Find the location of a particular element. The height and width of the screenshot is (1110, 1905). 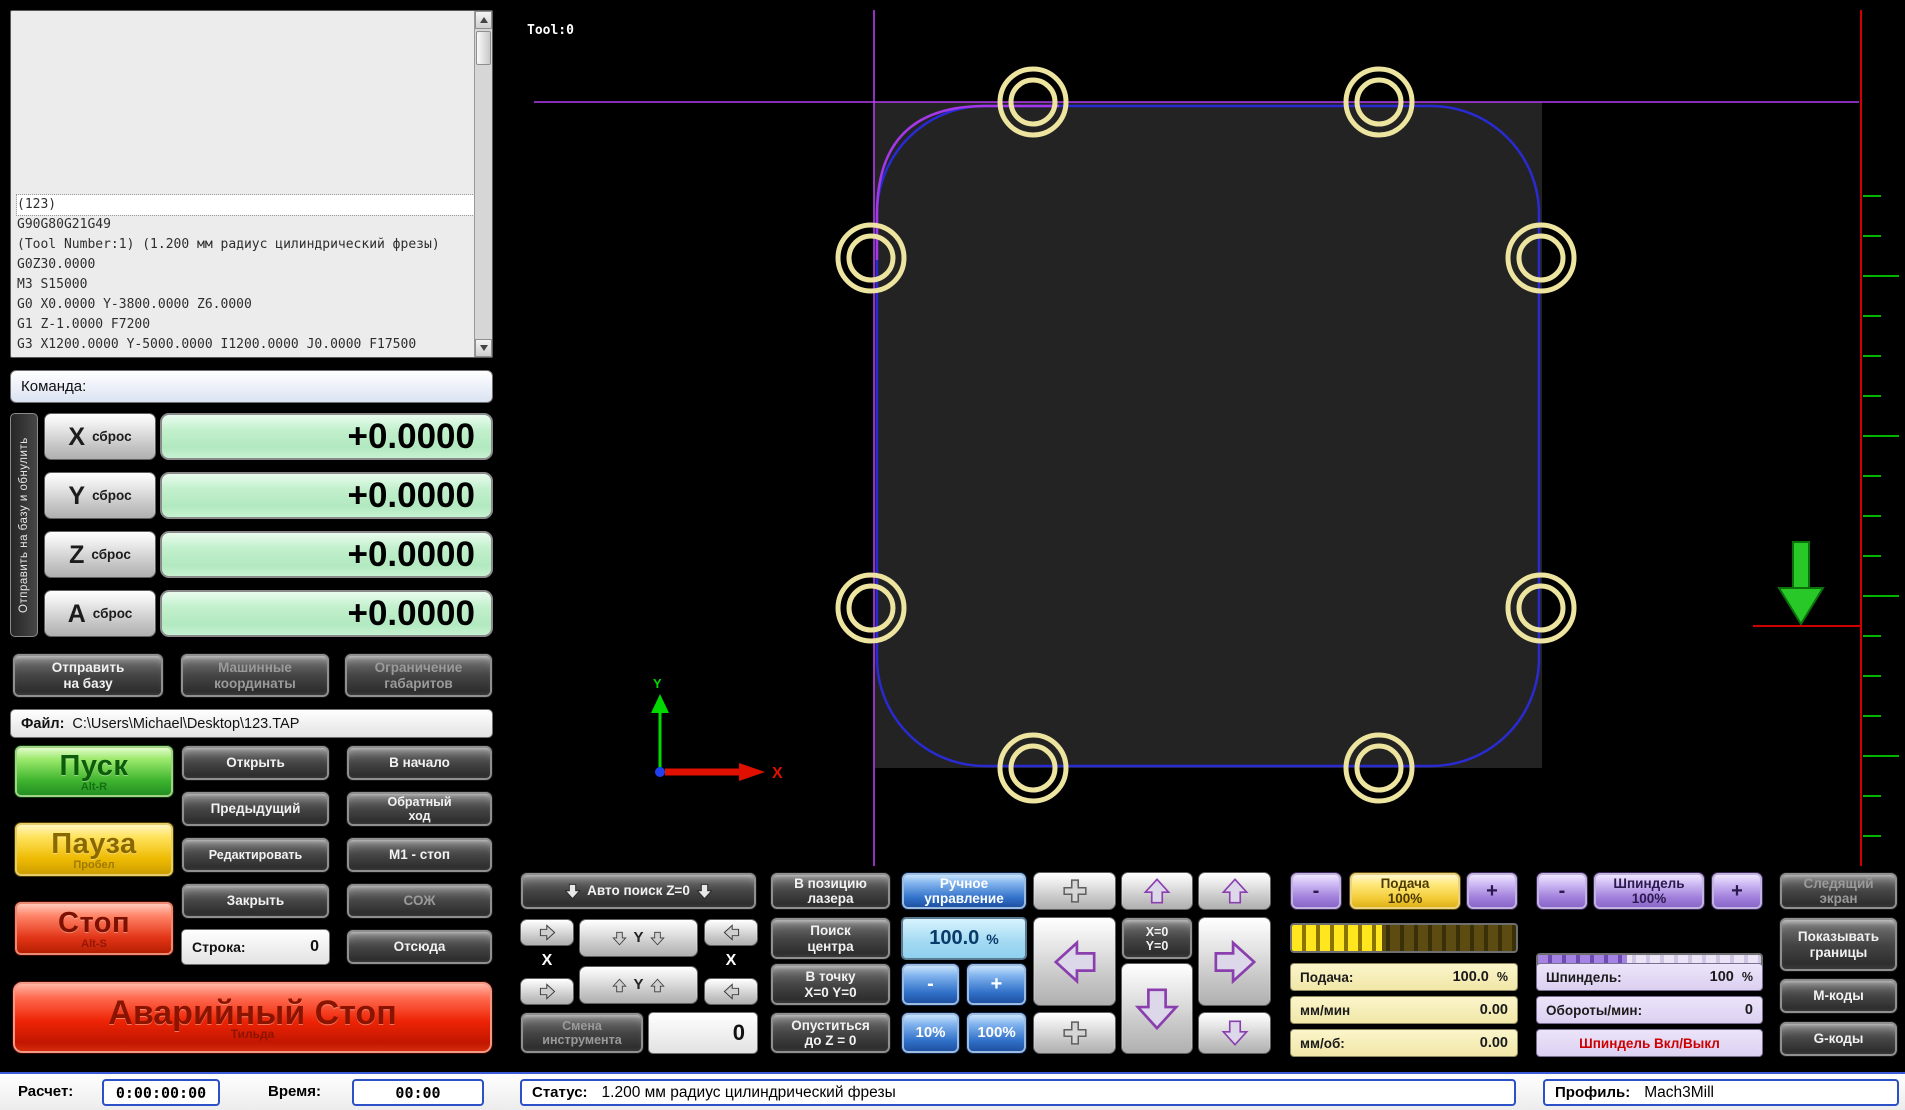

ref-all-home-button: Отправить на базу is located at coordinates (88, 675).